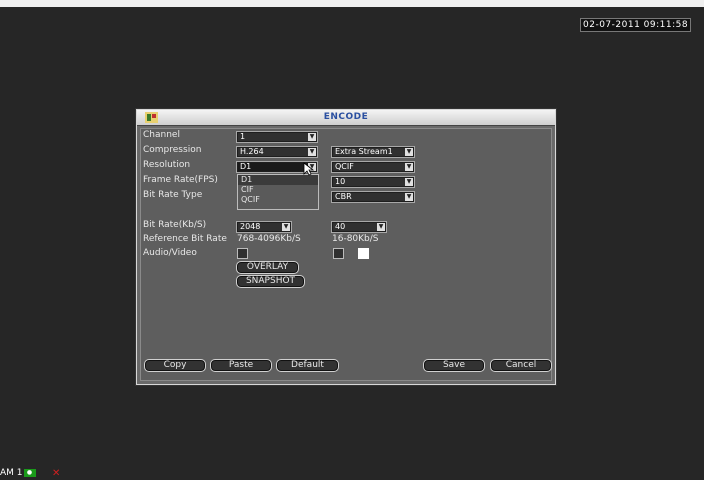 Image resolution: width=704 pixels, height=480 pixels. Describe the element at coordinates (373, 167) in the screenshot. I see `extra-resolution-select: QCIF ▼` at that location.